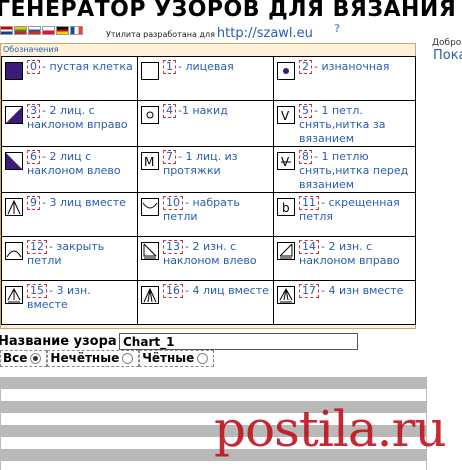  Describe the element at coordinates (344, 214) in the screenshot. I see `legend-cell-11: b 11- скрещенная петля` at that location.